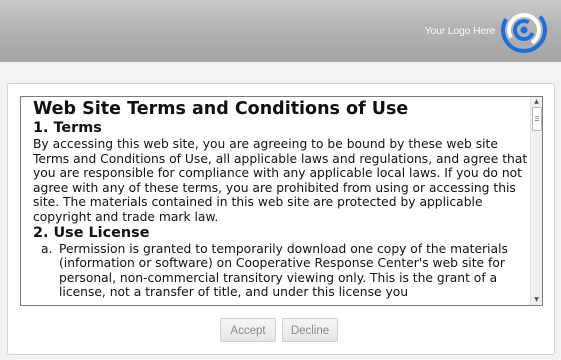 The image size is (561, 360). I want to click on decline-button: Decline, so click(310, 330).